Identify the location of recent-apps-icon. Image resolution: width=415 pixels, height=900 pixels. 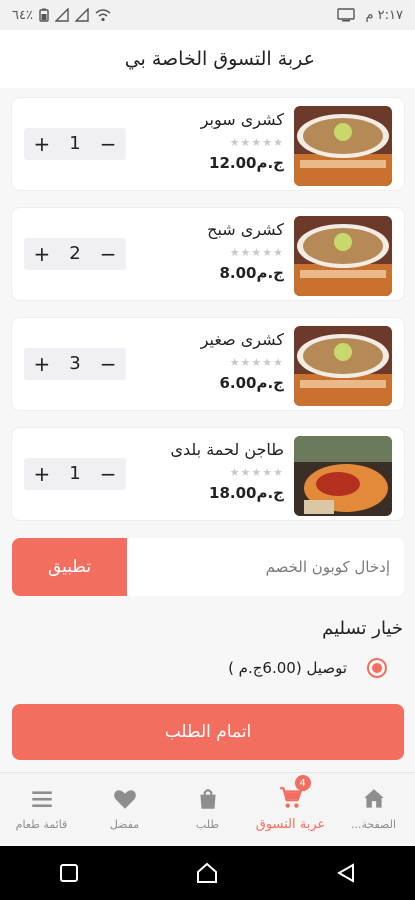
(69, 873).